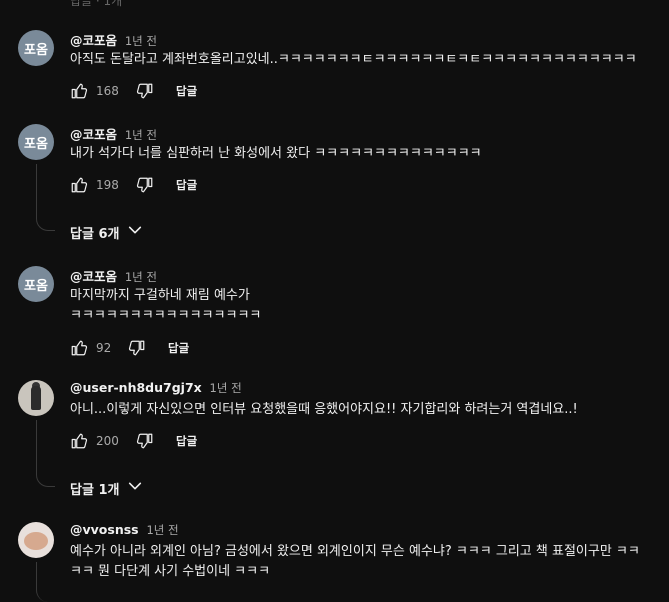  Describe the element at coordinates (133, 91) in the screenshot. I see `comment-actions: 168 답글` at that location.